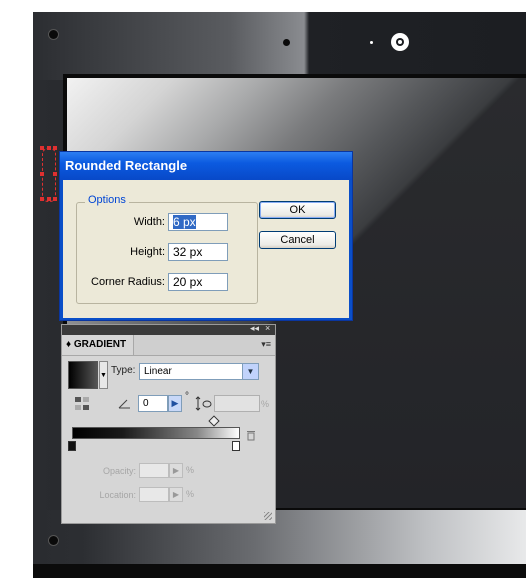 Image resolution: width=526 pixels, height=584 pixels. Describe the element at coordinates (175, 403) in the screenshot. I see `angle-stepper-arrow-icon: ▶` at that location.